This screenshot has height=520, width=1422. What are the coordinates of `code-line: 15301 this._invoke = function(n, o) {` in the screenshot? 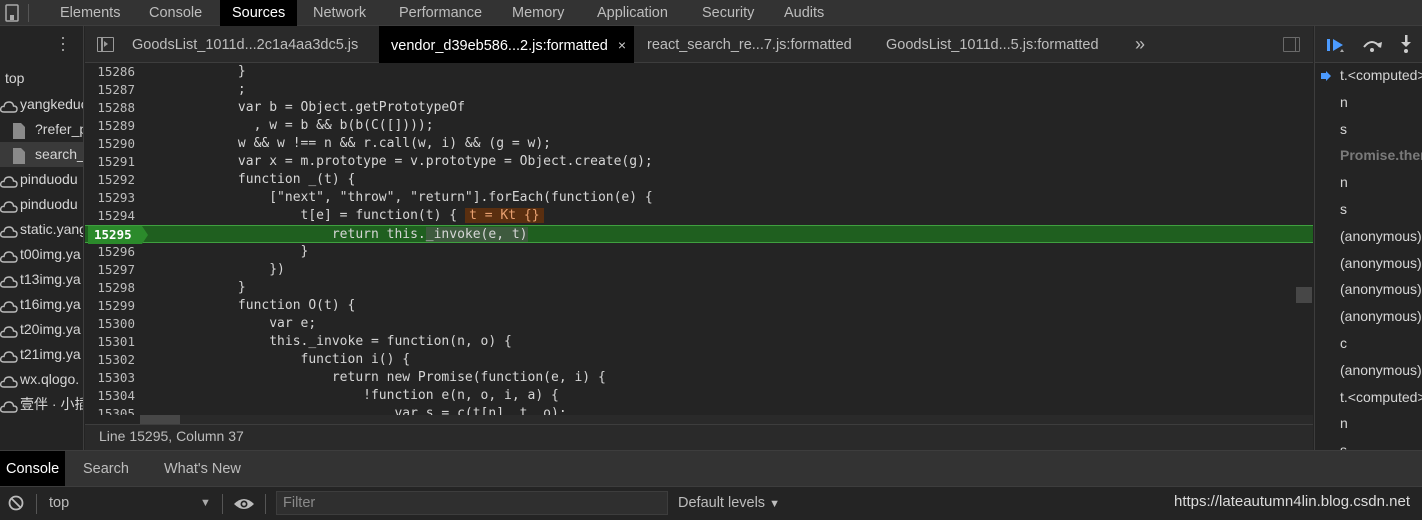 It's located at (699, 342).